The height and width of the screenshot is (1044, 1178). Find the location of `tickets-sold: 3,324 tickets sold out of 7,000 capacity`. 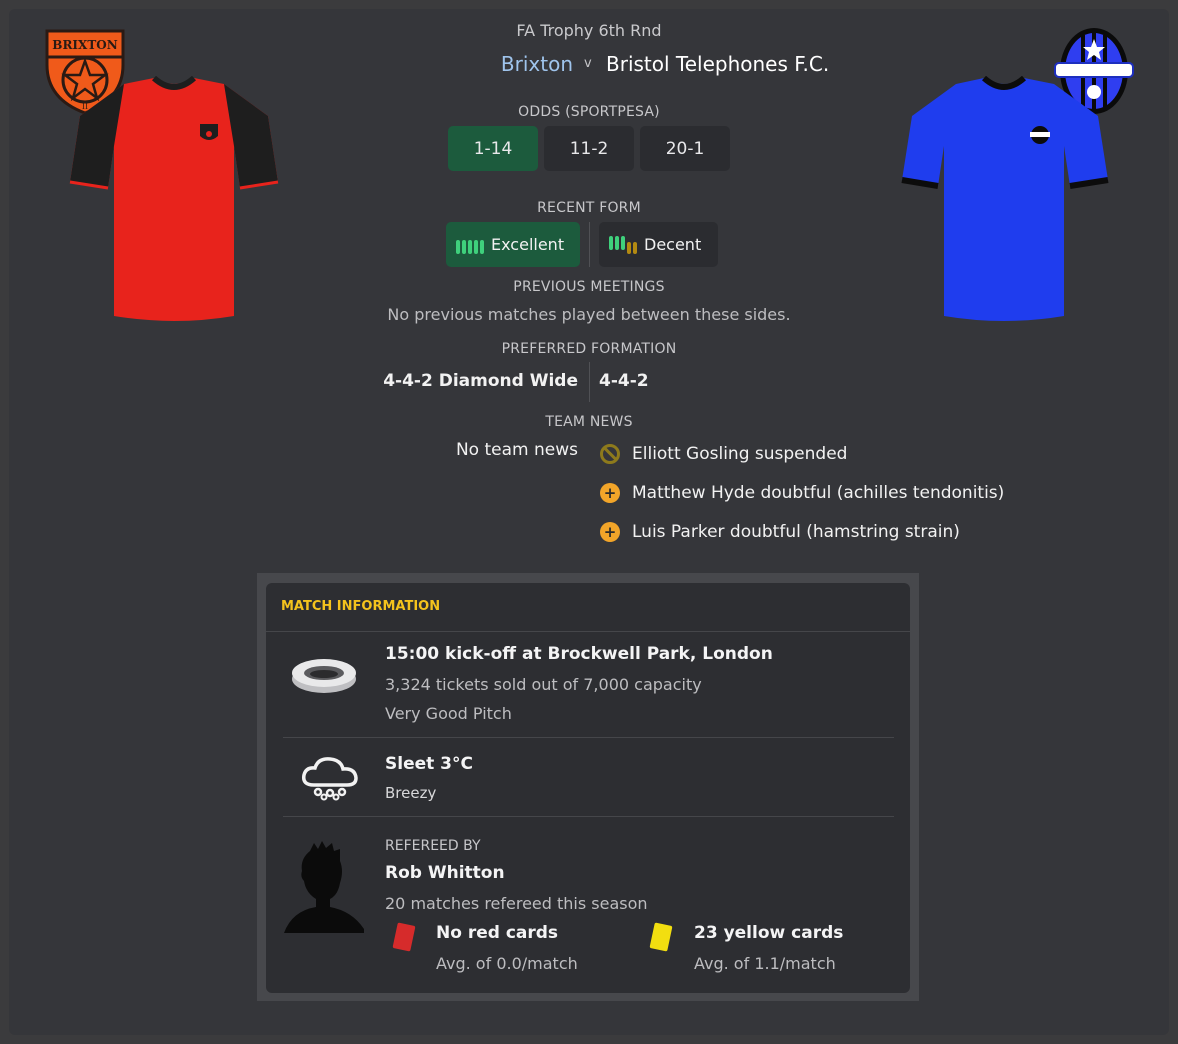

tickets-sold: 3,324 tickets sold out of 7,000 capacity is located at coordinates (543, 684).